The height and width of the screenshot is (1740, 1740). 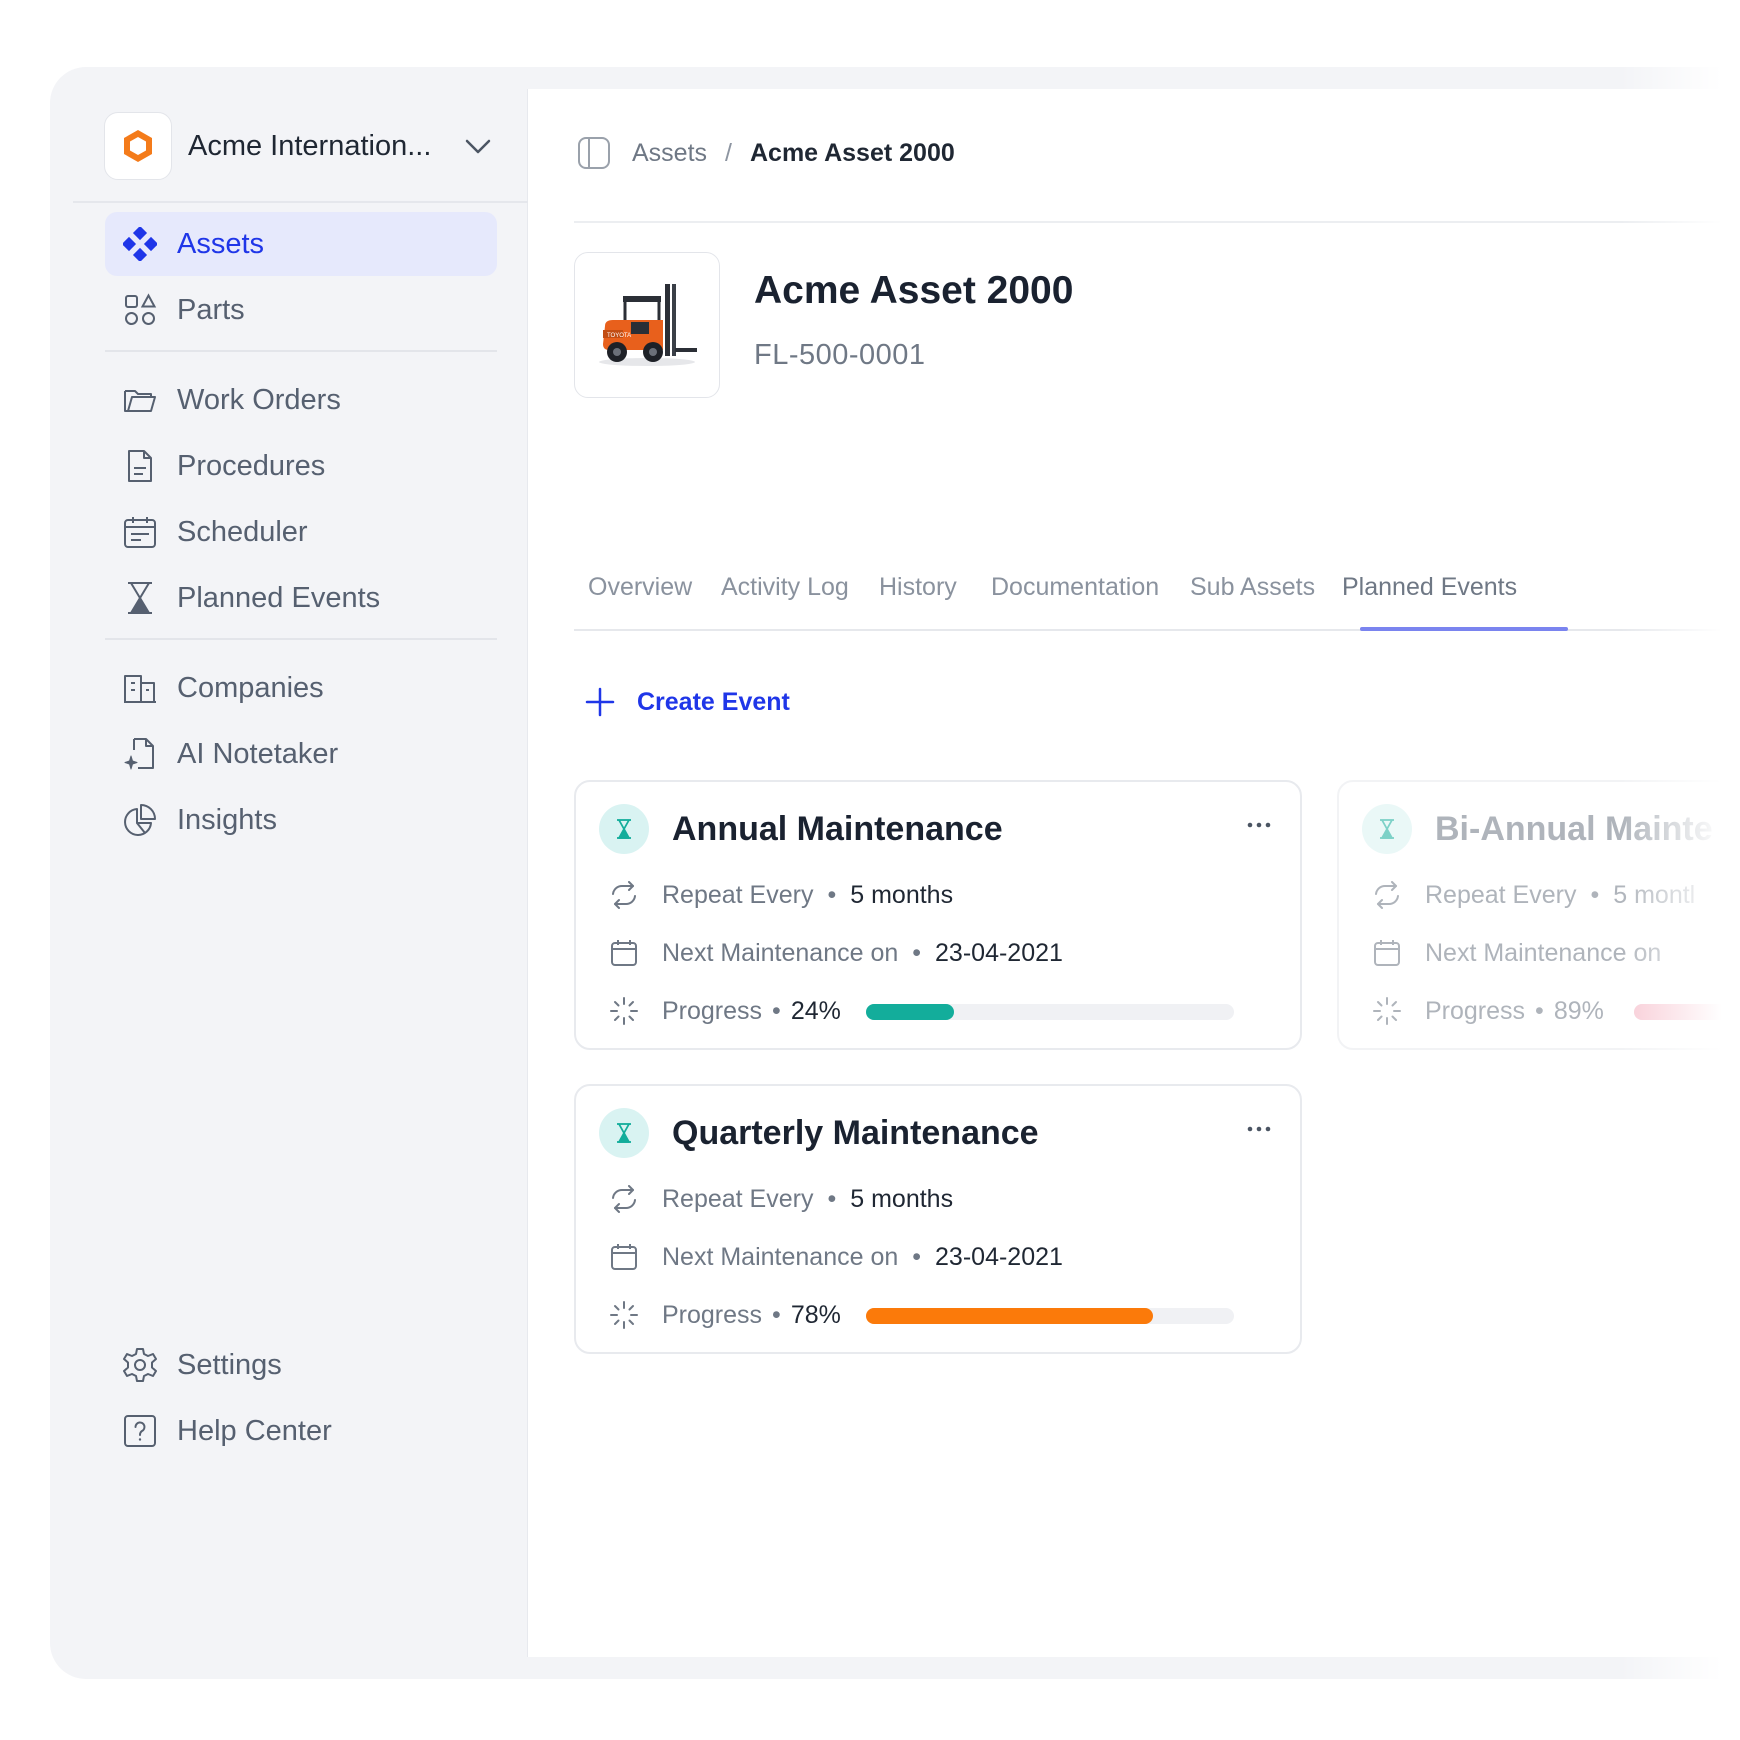 I want to click on sidebar-item-label: Work Orders, so click(x=259, y=399).